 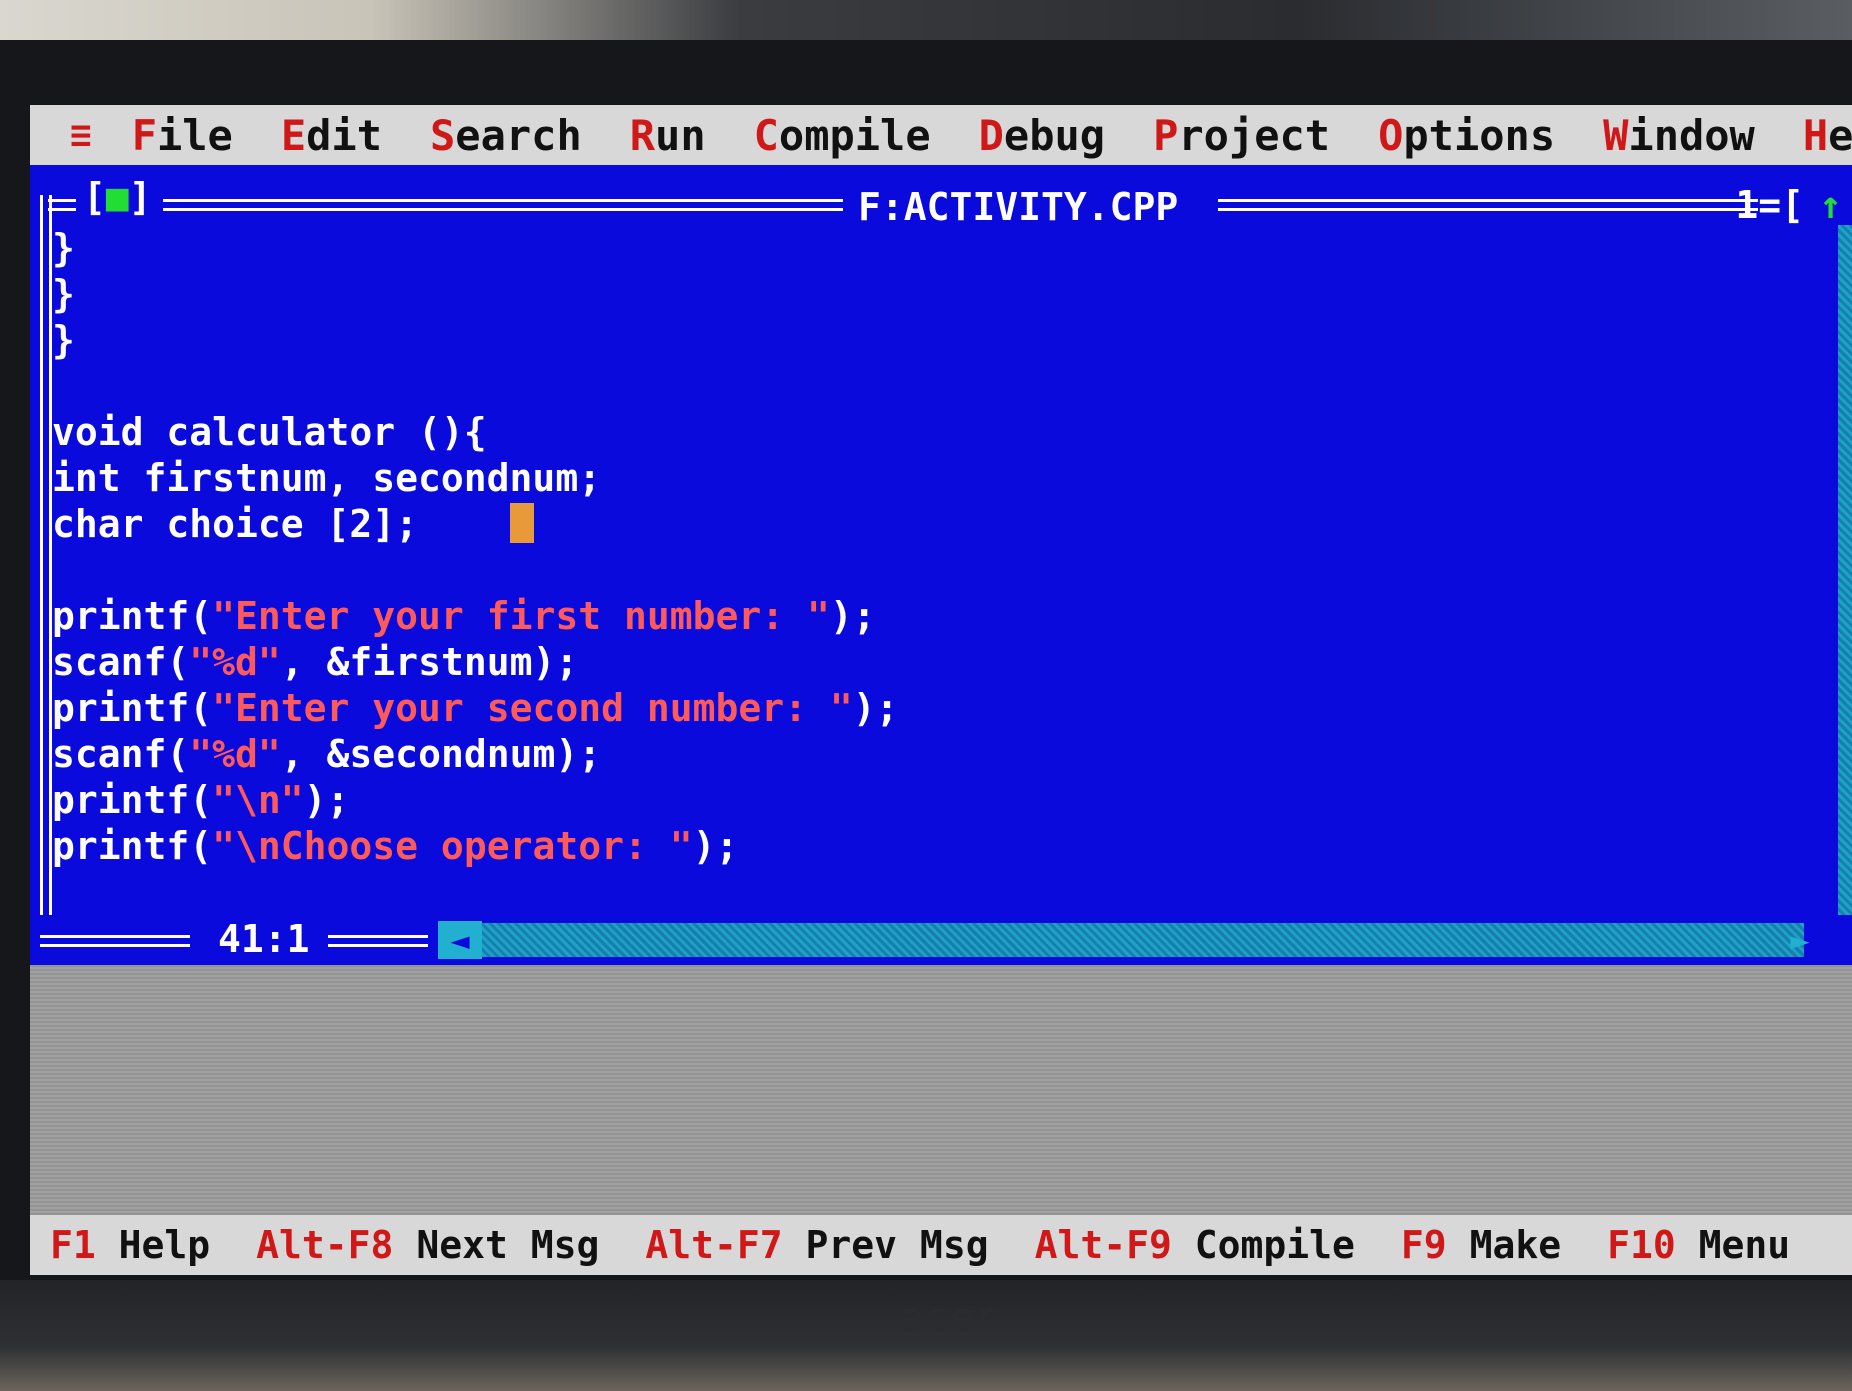 I want to click on menu-item-edit: Edit, so click(x=331, y=135).